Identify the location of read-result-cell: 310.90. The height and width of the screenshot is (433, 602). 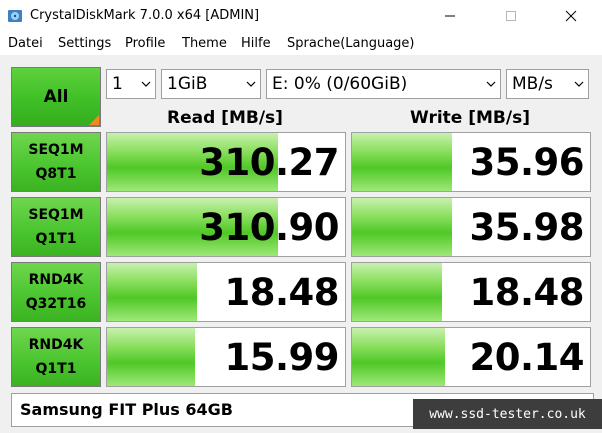
(226, 227).